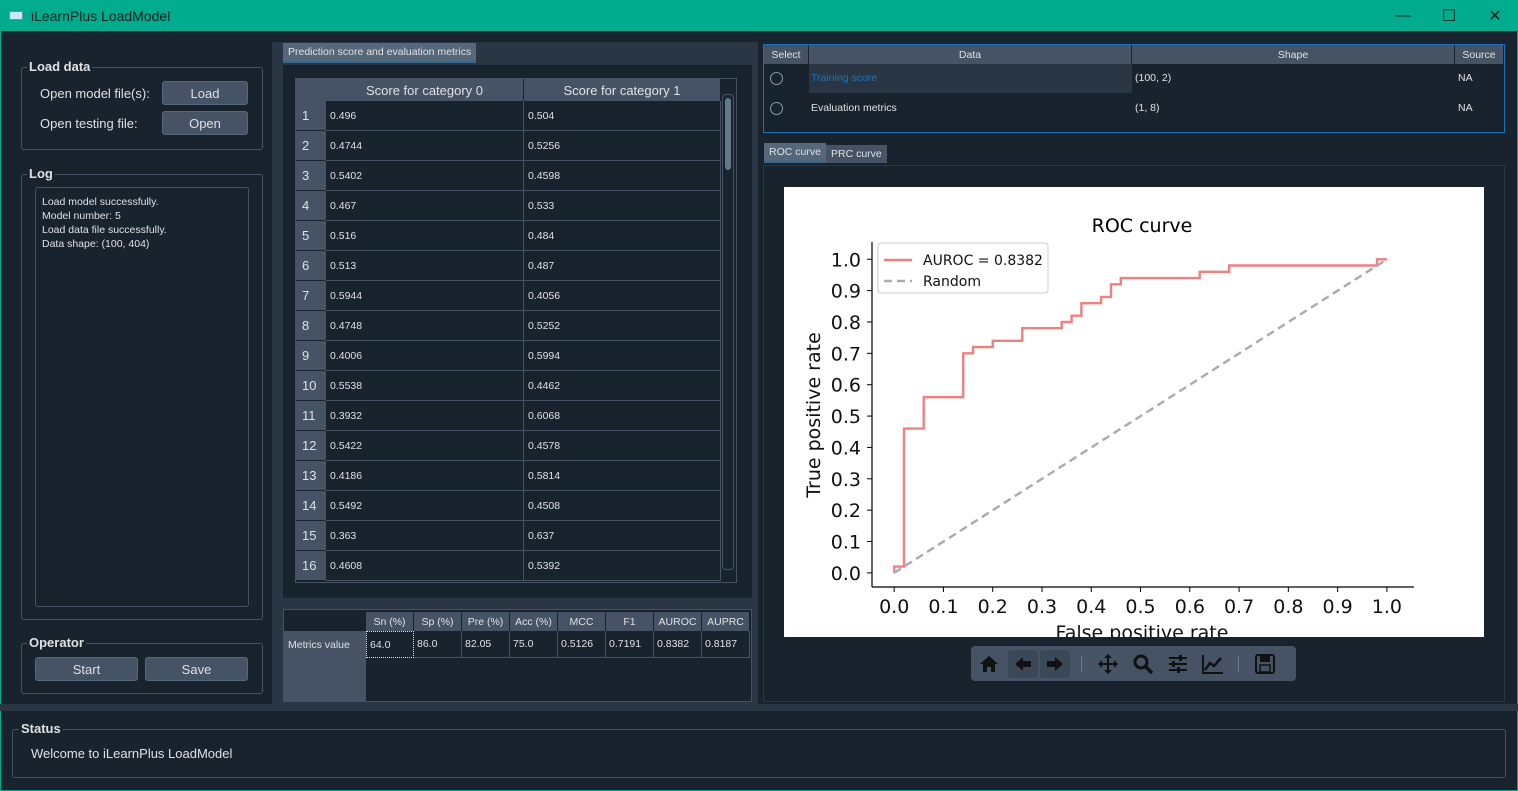  Describe the element at coordinates (311, 176) in the screenshot. I see `row-number: 3` at that location.